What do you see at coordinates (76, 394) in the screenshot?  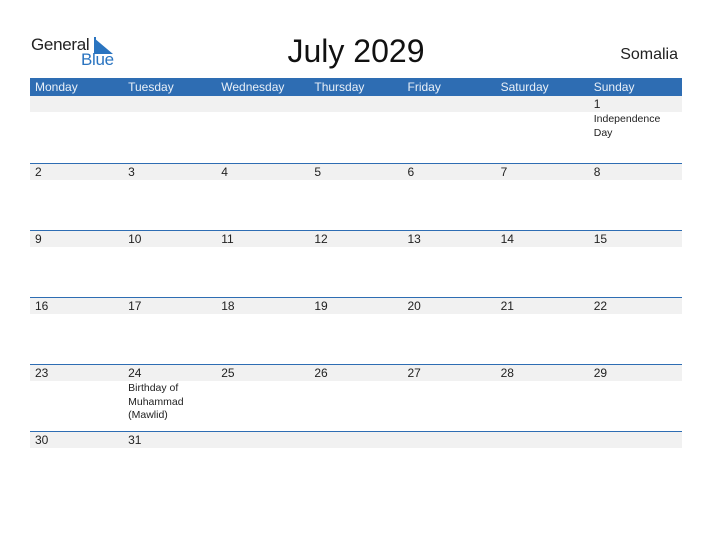 I see `day-cell: 23` at bounding box center [76, 394].